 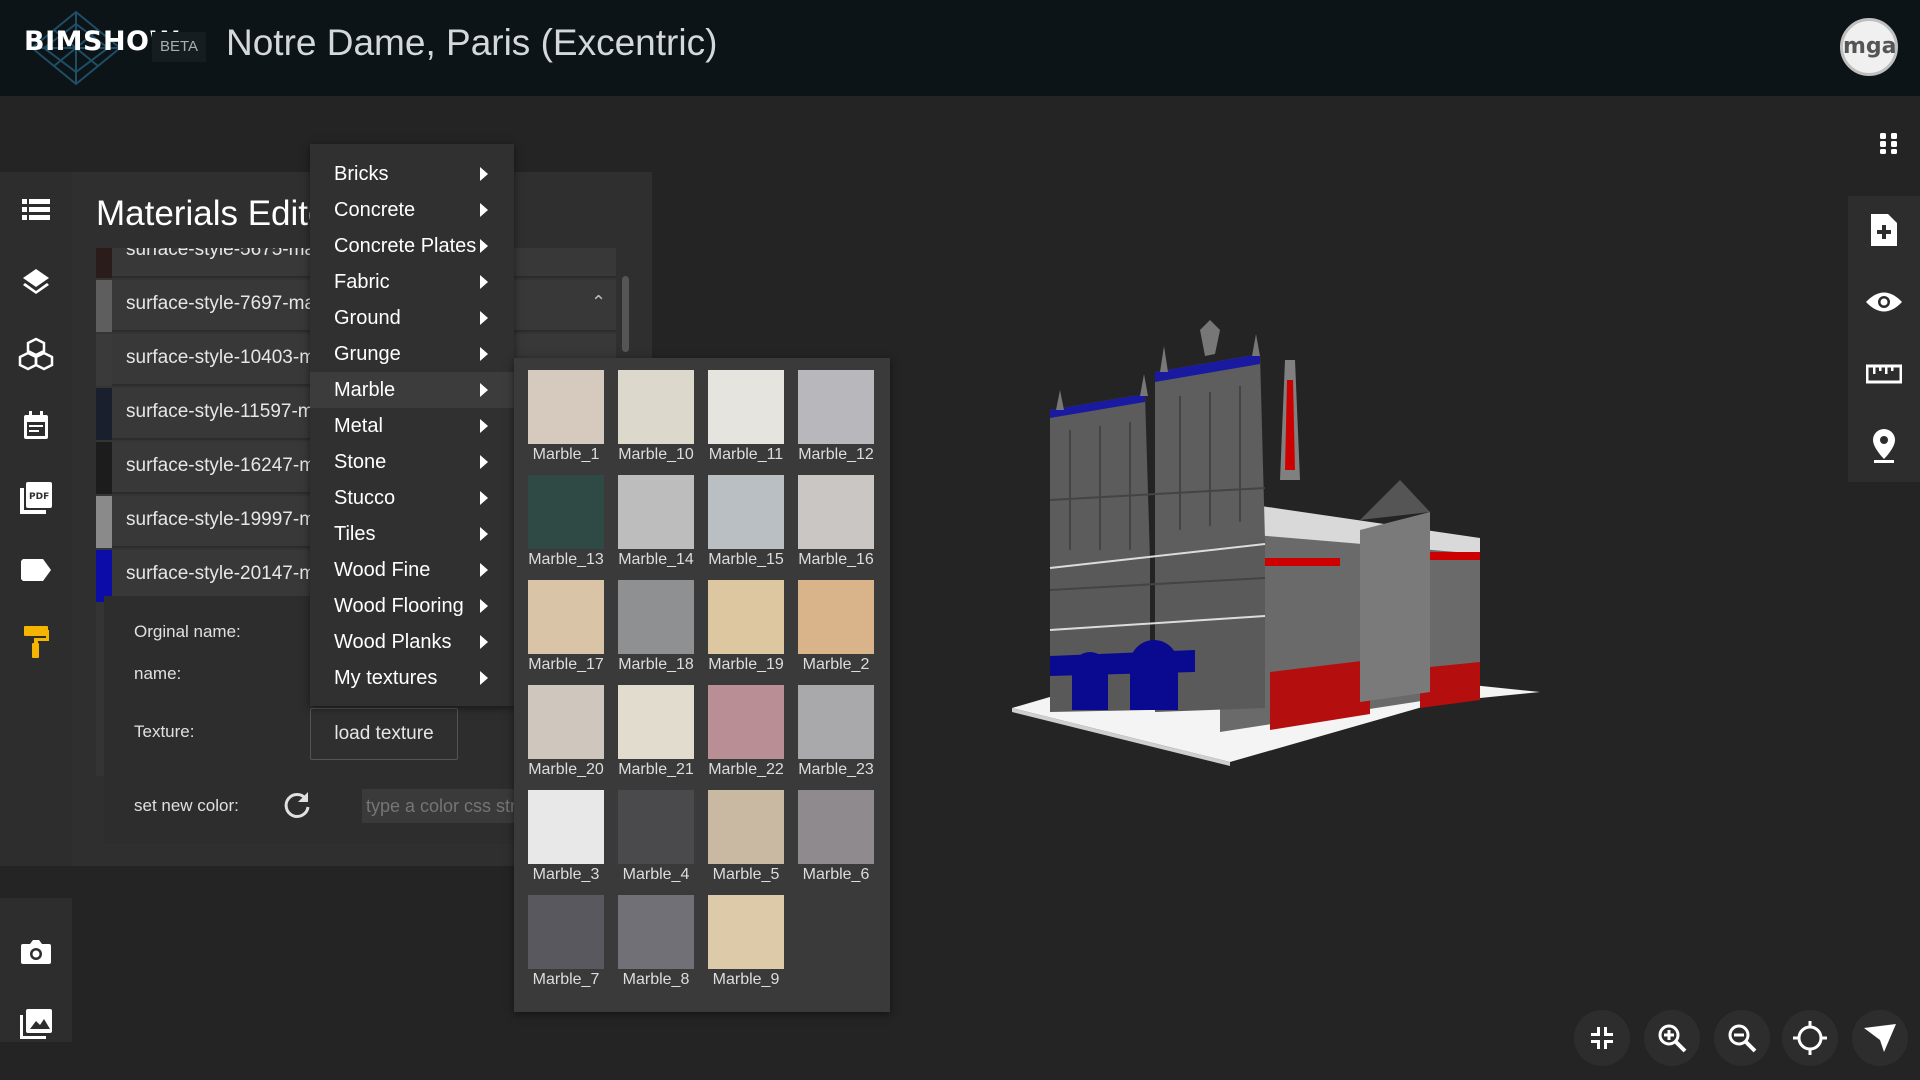 I want to click on texture-tile: Marble_4, so click(x=656, y=830).